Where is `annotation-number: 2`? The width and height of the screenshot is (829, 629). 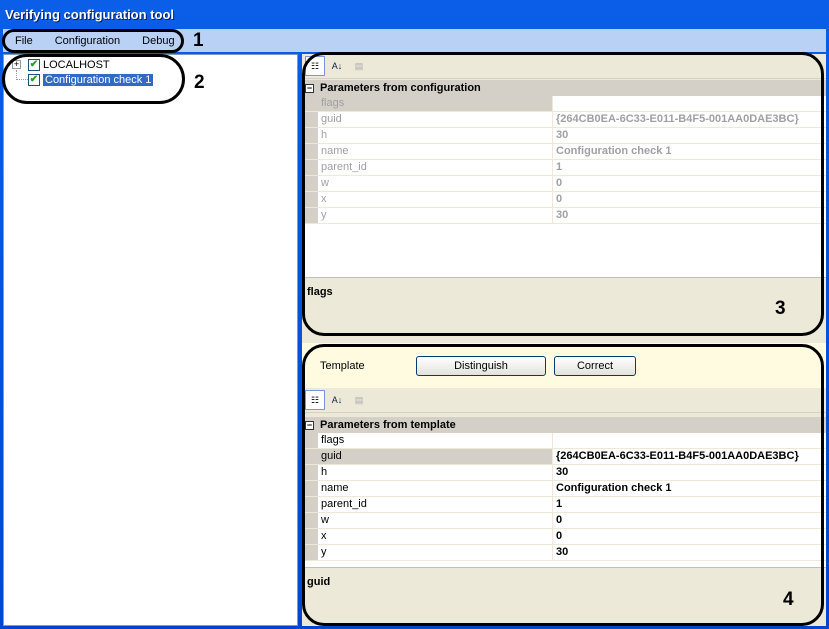
annotation-number: 2 is located at coordinates (199, 82).